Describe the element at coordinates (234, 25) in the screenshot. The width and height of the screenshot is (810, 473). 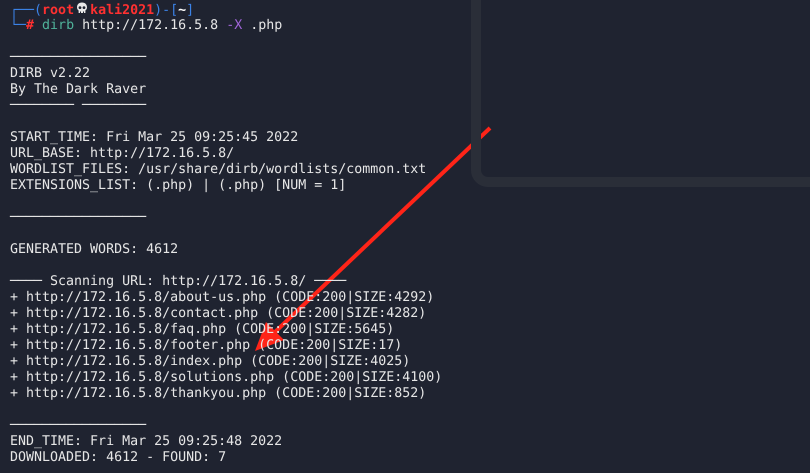
I see `command-option: -X` at that location.